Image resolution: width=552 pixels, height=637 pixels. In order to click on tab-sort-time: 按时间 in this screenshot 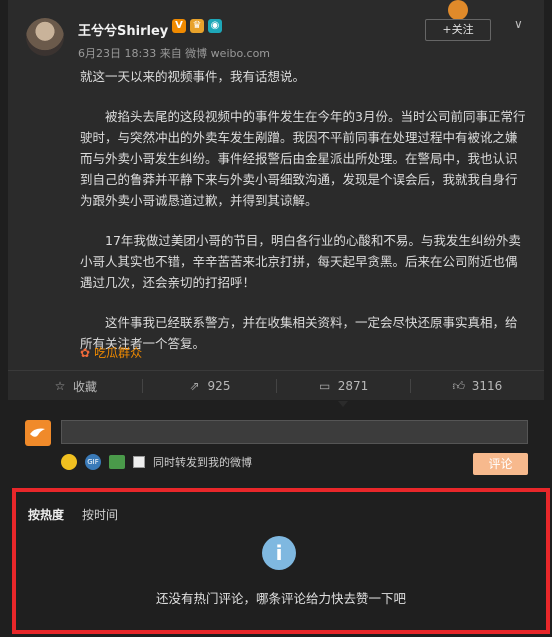, I will do `click(100, 514)`.